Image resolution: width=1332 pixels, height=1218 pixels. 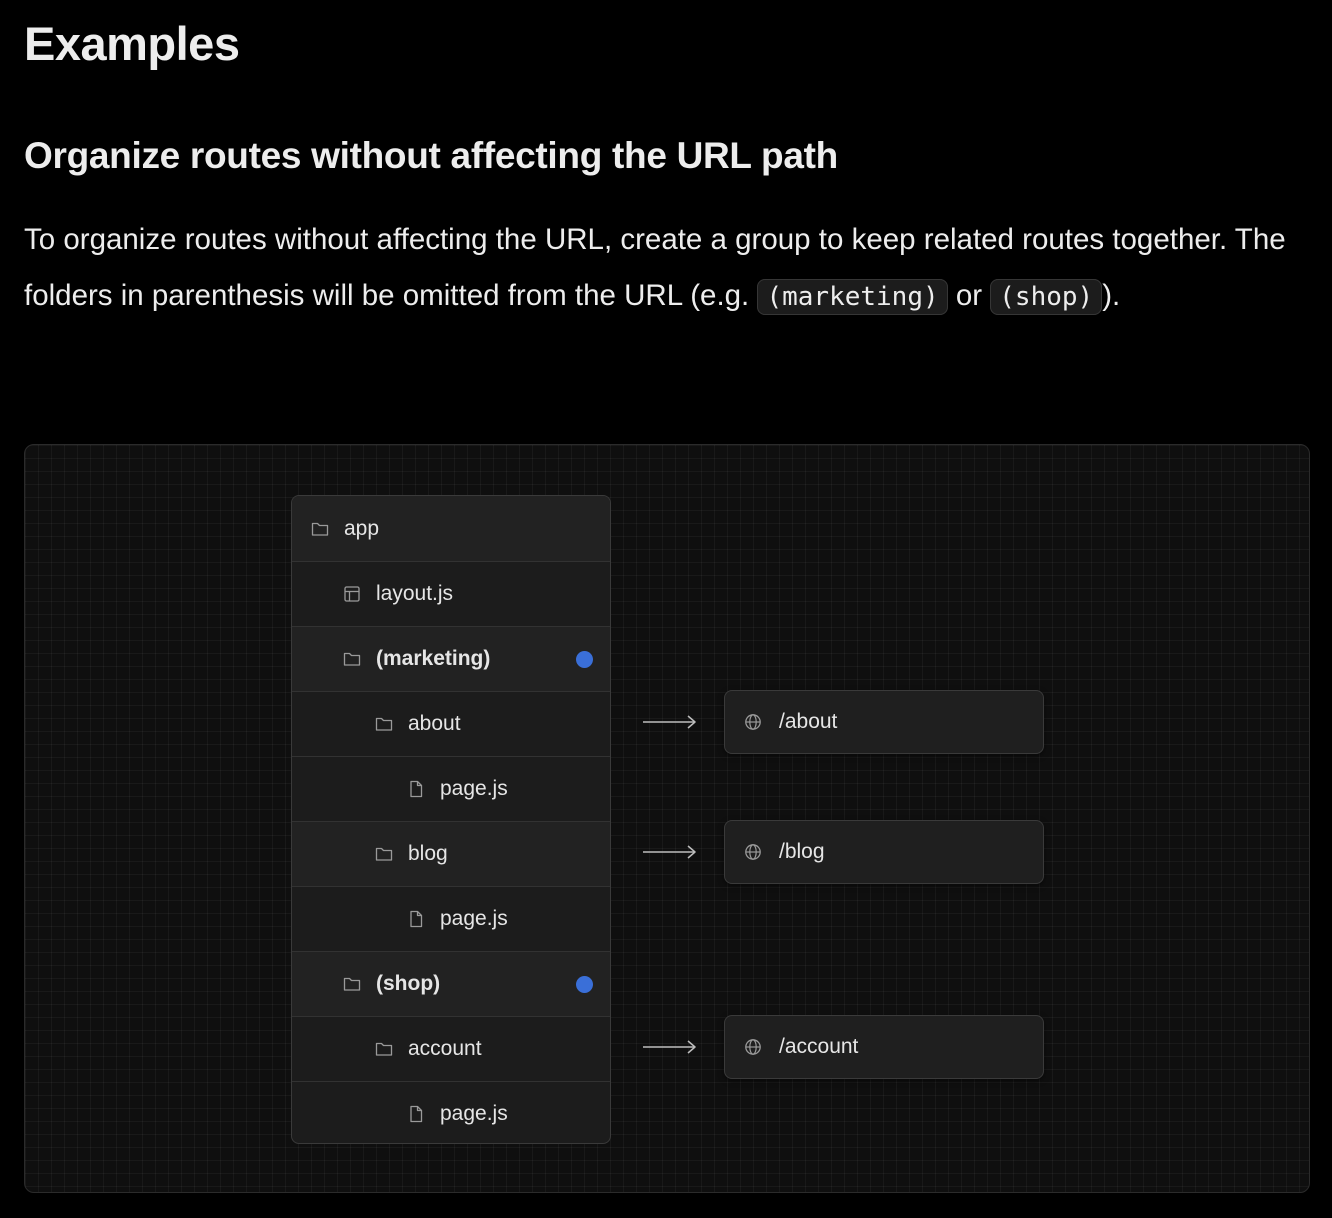 What do you see at coordinates (362, 528) in the screenshot?
I see `tree-label-app: app` at bounding box center [362, 528].